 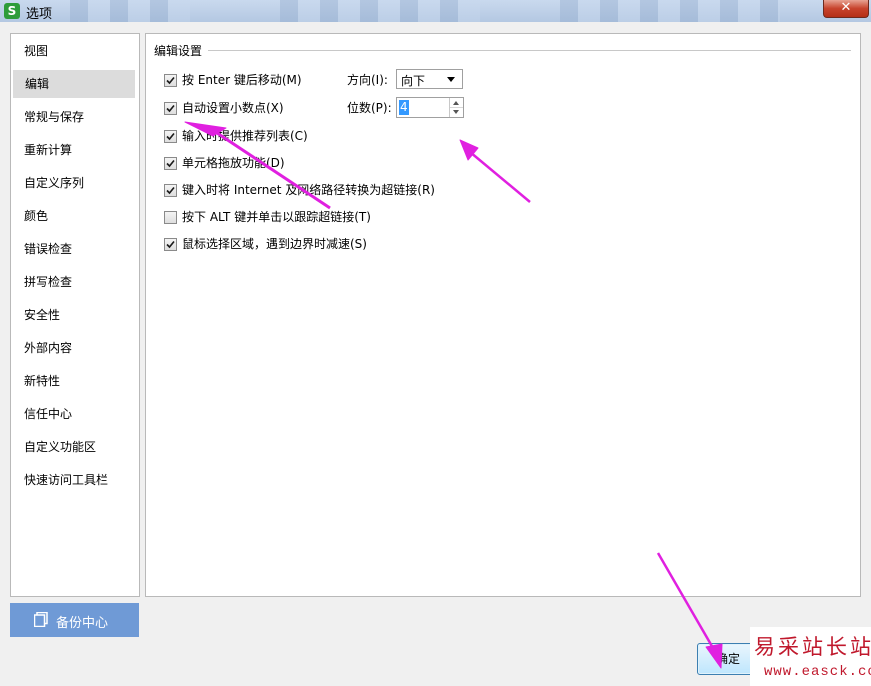 I want to click on places-value: 4, so click(x=404, y=107).